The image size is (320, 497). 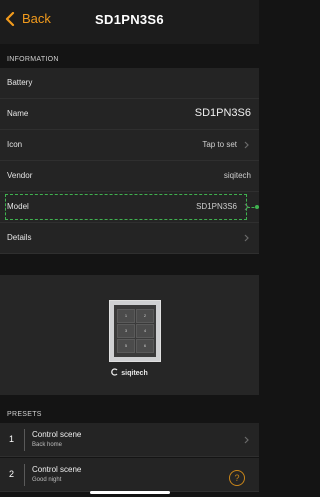 I want to click on vendor-value: siqitech, so click(x=237, y=175).